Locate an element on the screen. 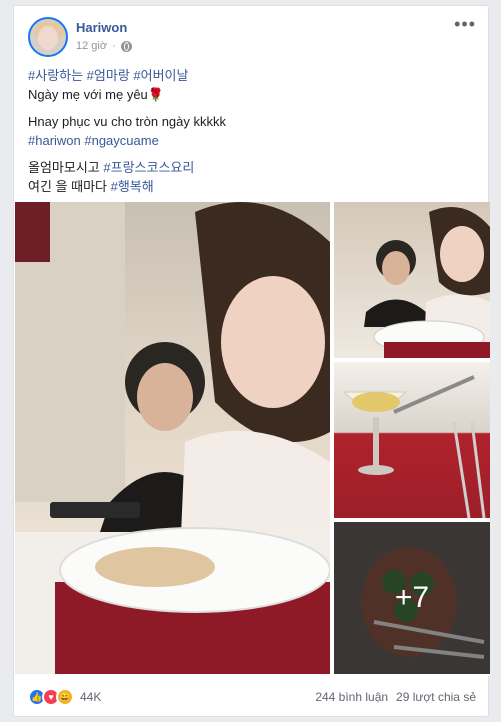  post-meta: 12 giờ · is located at coordinates (104, 46).